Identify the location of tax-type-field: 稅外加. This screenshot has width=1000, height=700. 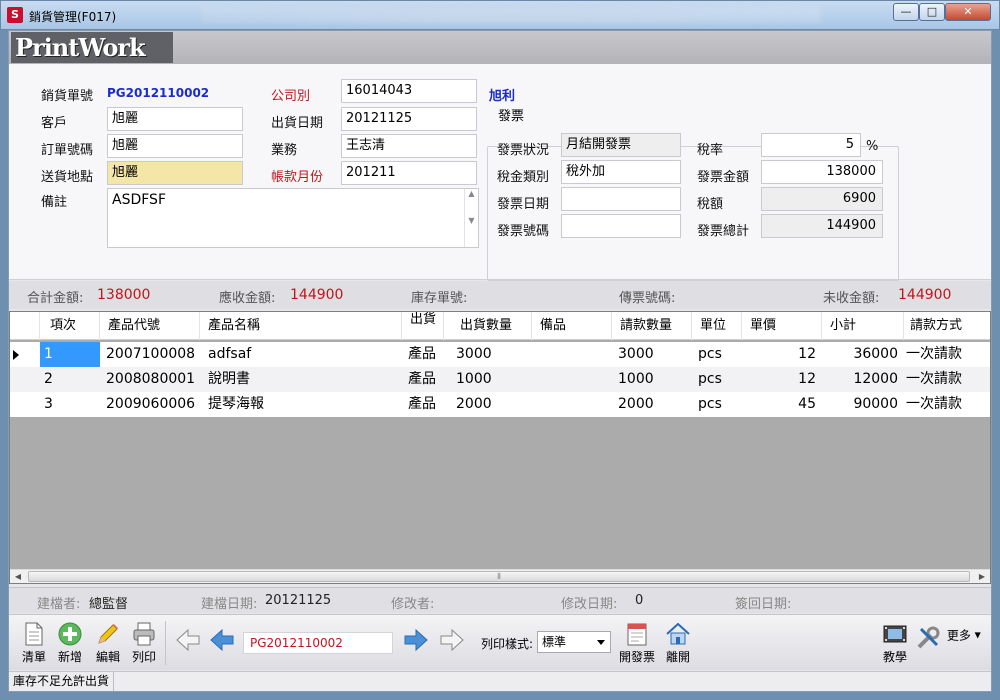
(621, 172).